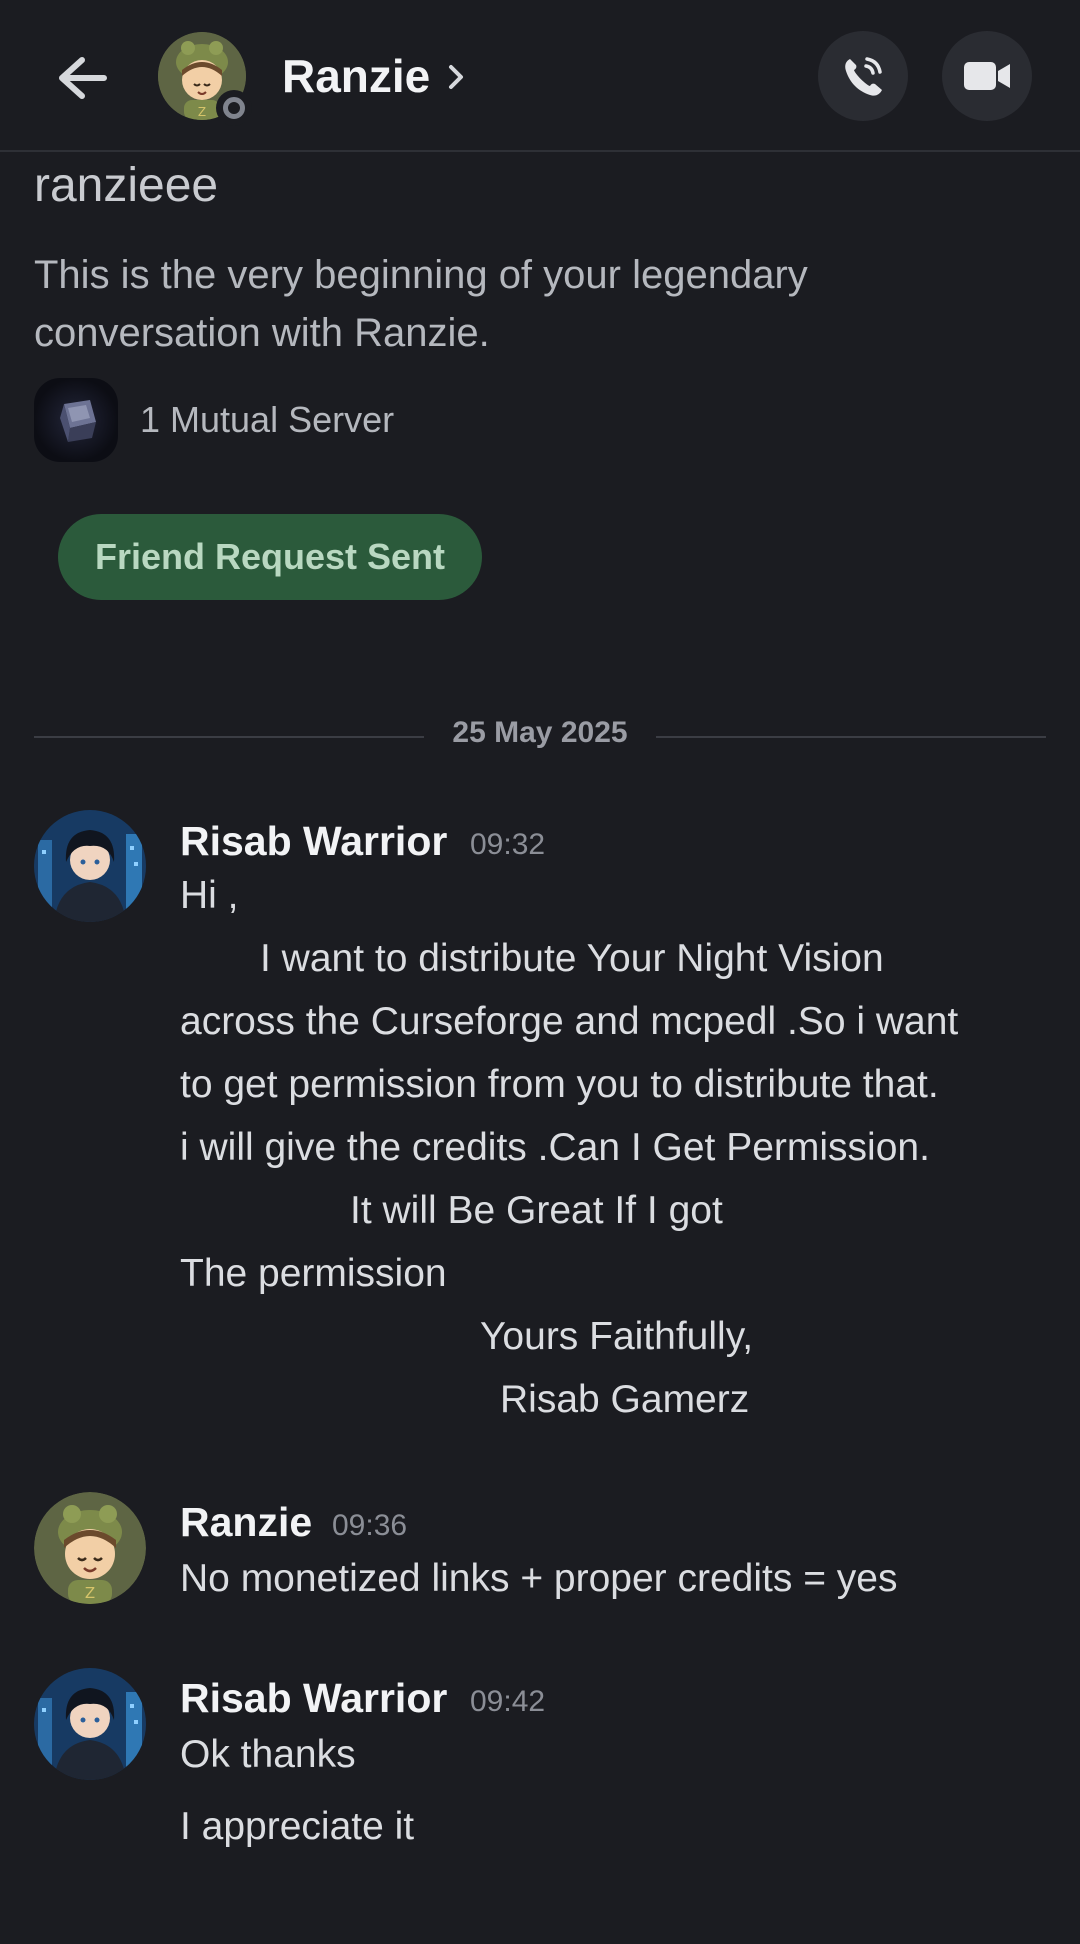  I want to click on phone-call-icon, so click(863, 76).